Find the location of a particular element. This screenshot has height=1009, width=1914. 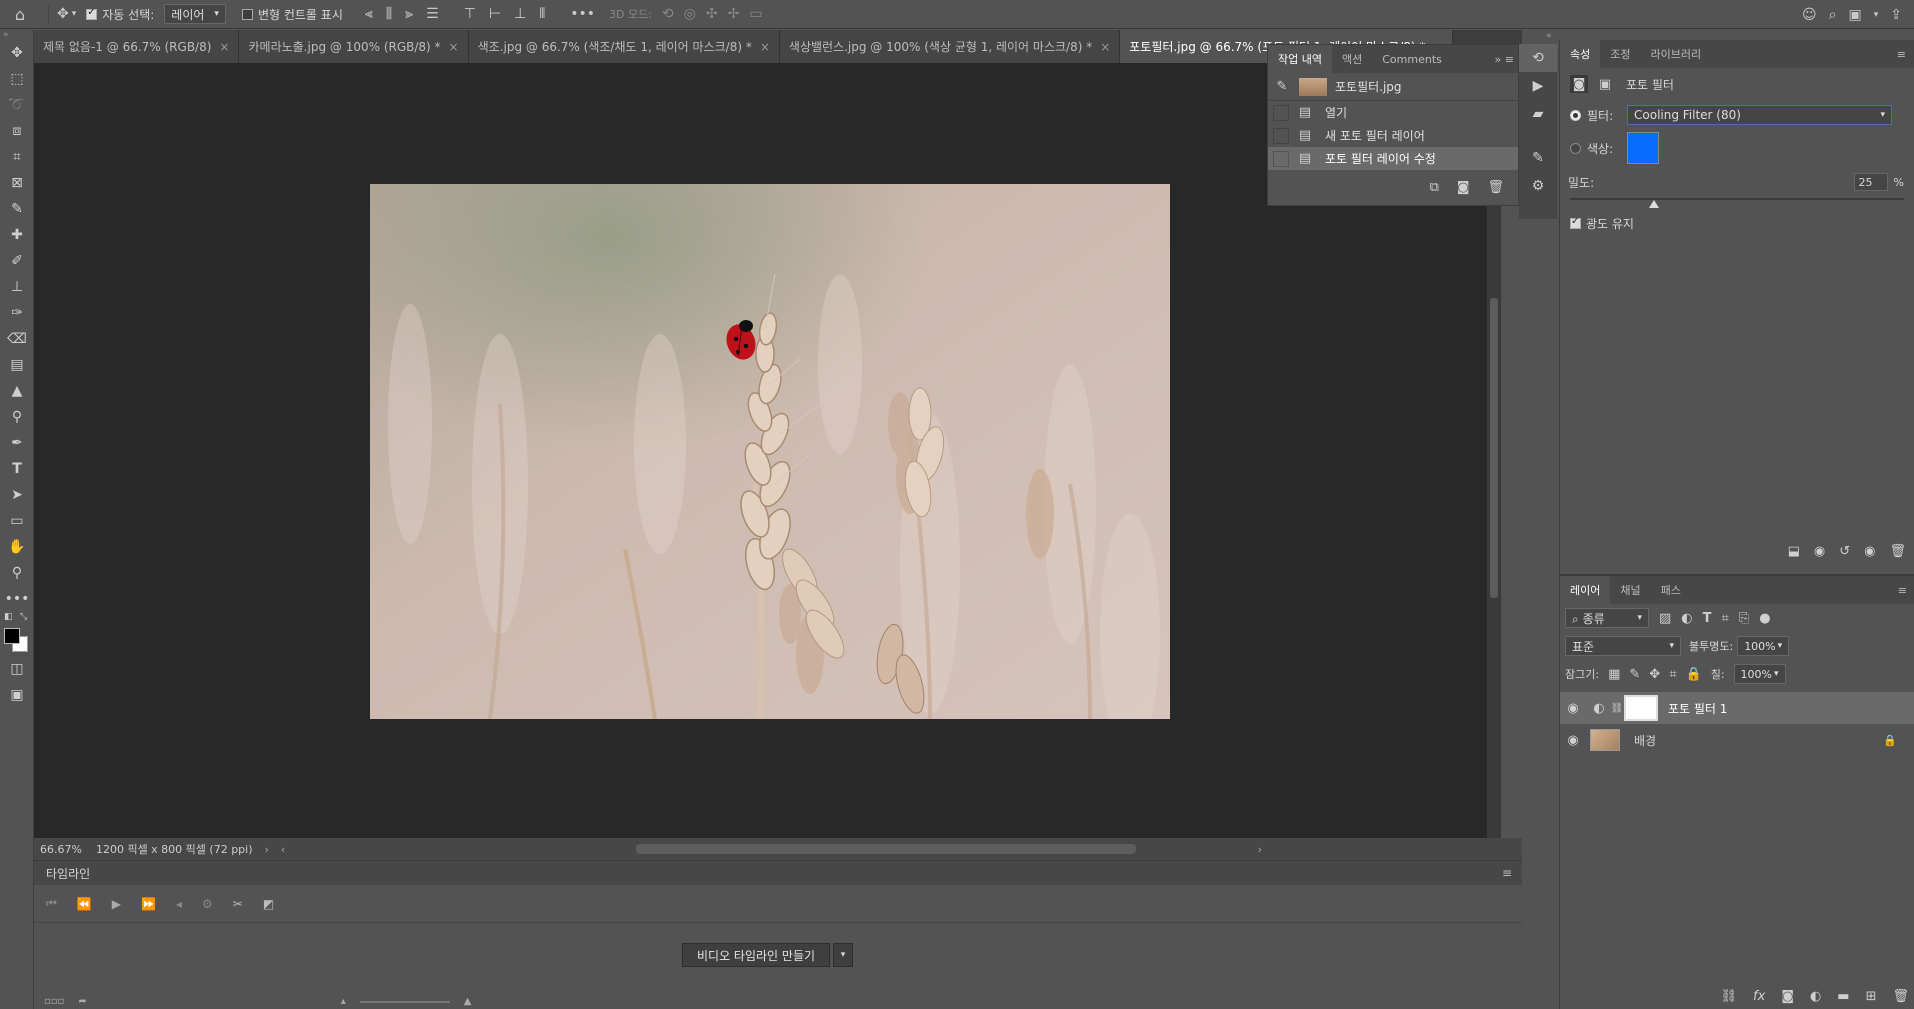

history-brush-icon: ✑ is located at coordinates (17, 313).